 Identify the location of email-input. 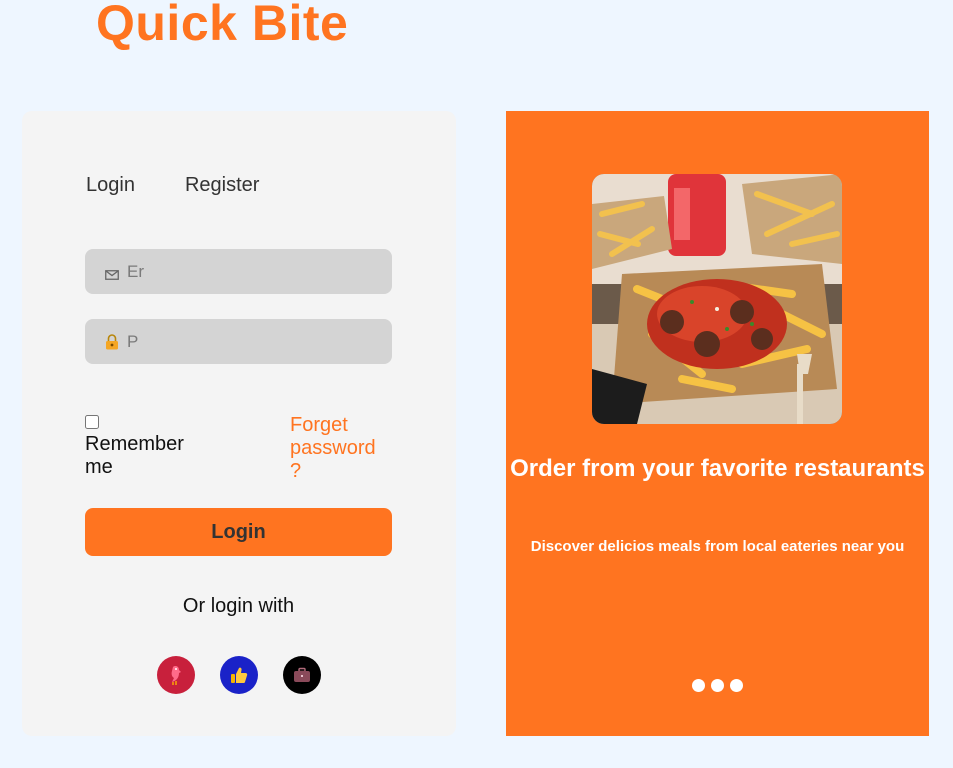
(247, 271).